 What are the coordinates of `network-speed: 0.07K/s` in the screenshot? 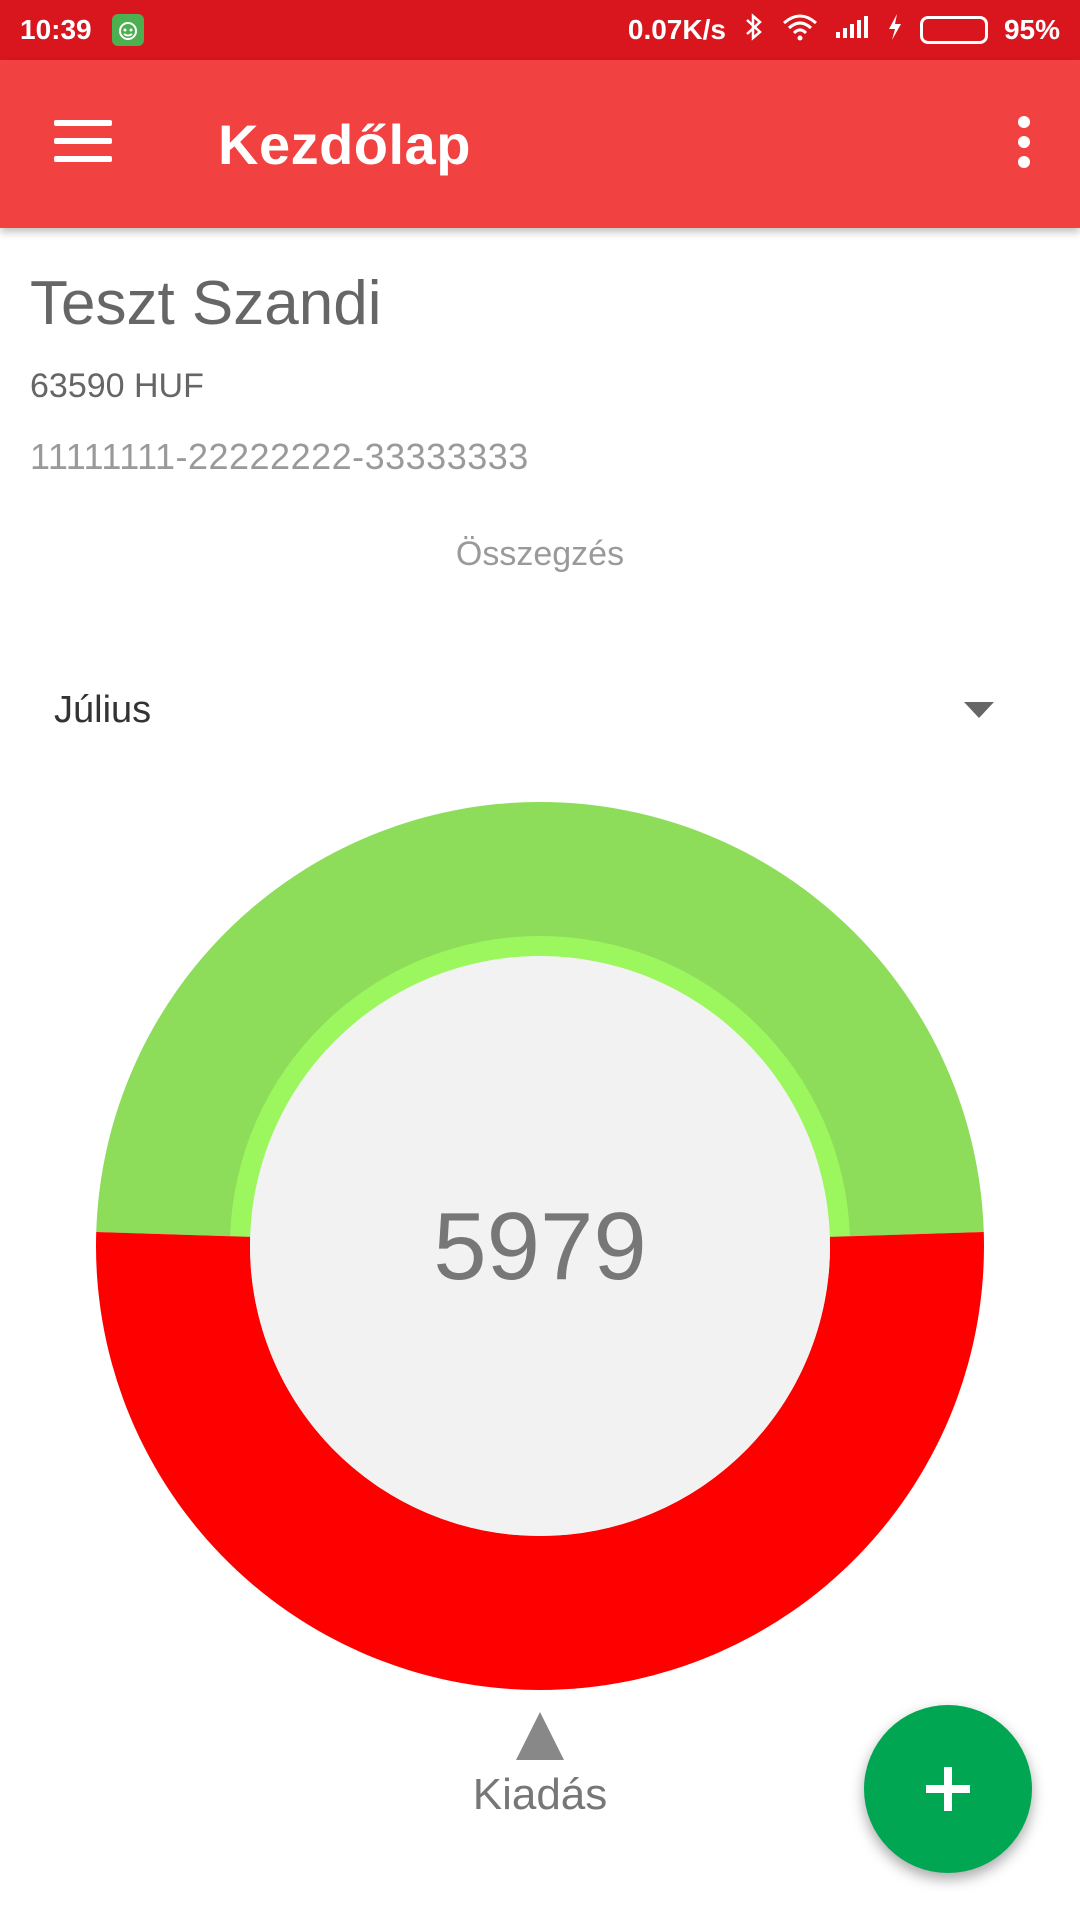 It's located at (676, 29).